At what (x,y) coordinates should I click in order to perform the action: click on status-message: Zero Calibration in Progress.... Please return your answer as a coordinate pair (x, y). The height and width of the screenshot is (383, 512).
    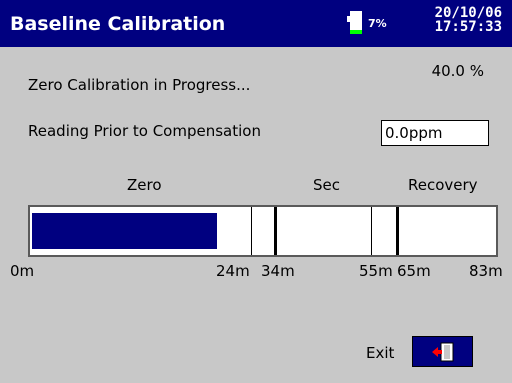
    Looking at the image, I should click on (139, 85).